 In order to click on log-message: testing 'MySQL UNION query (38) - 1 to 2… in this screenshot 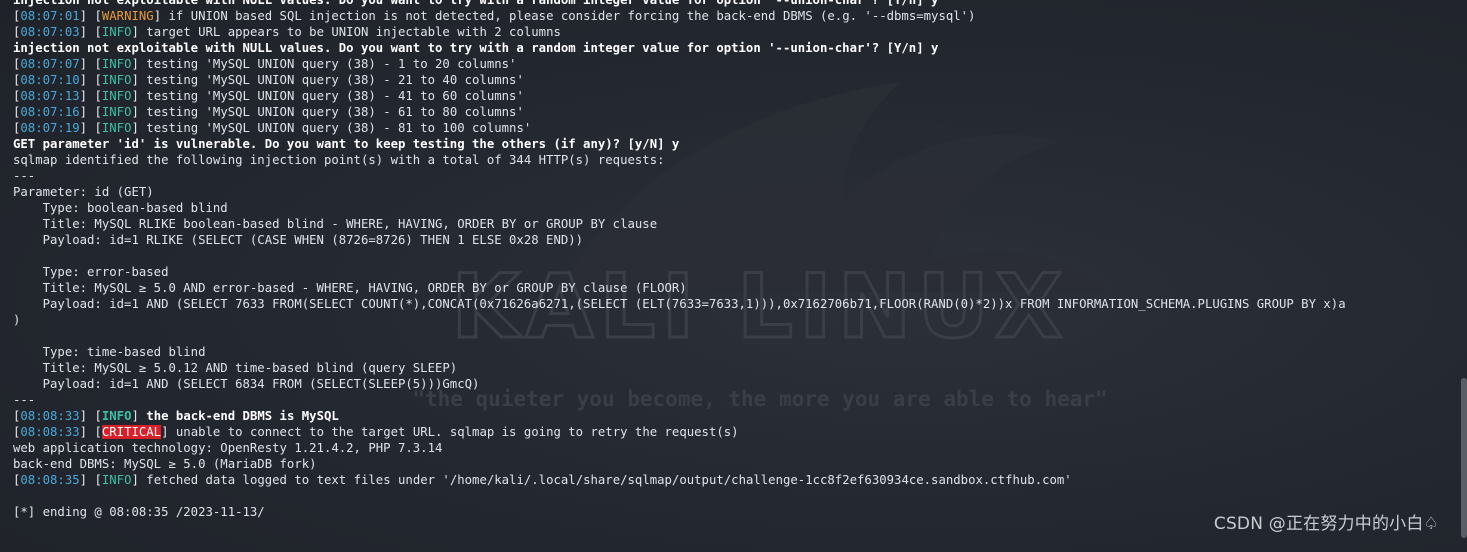, I will do `click(331, 64)`.